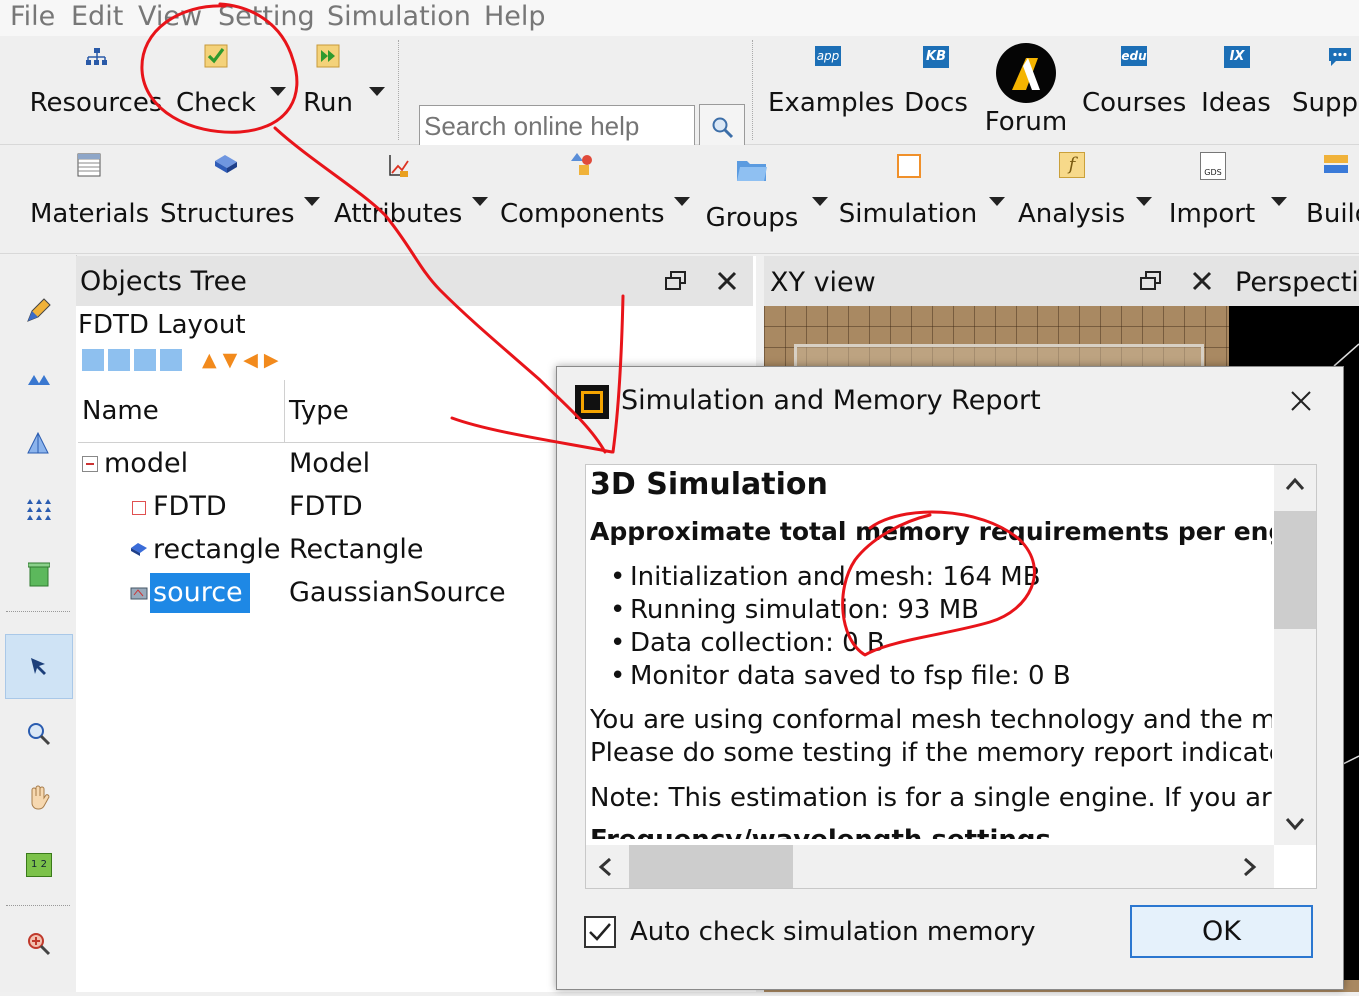 This screenshot has width=1359, height=996. I want to click on import-button: GDS Import, so click(1212, 199).